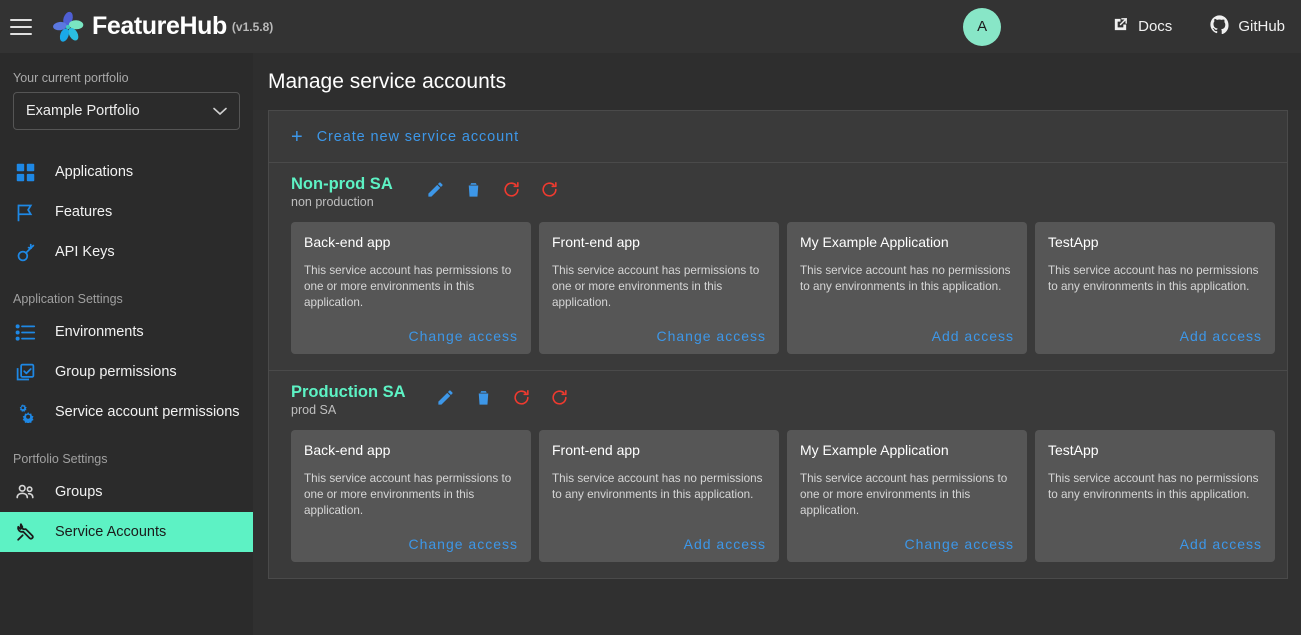 This screenshot has width=1301, height=635. Describe the element at coordinates (778, 192) in the screenshot. I see `service-account-header: Non-prod SA non production` at that location.